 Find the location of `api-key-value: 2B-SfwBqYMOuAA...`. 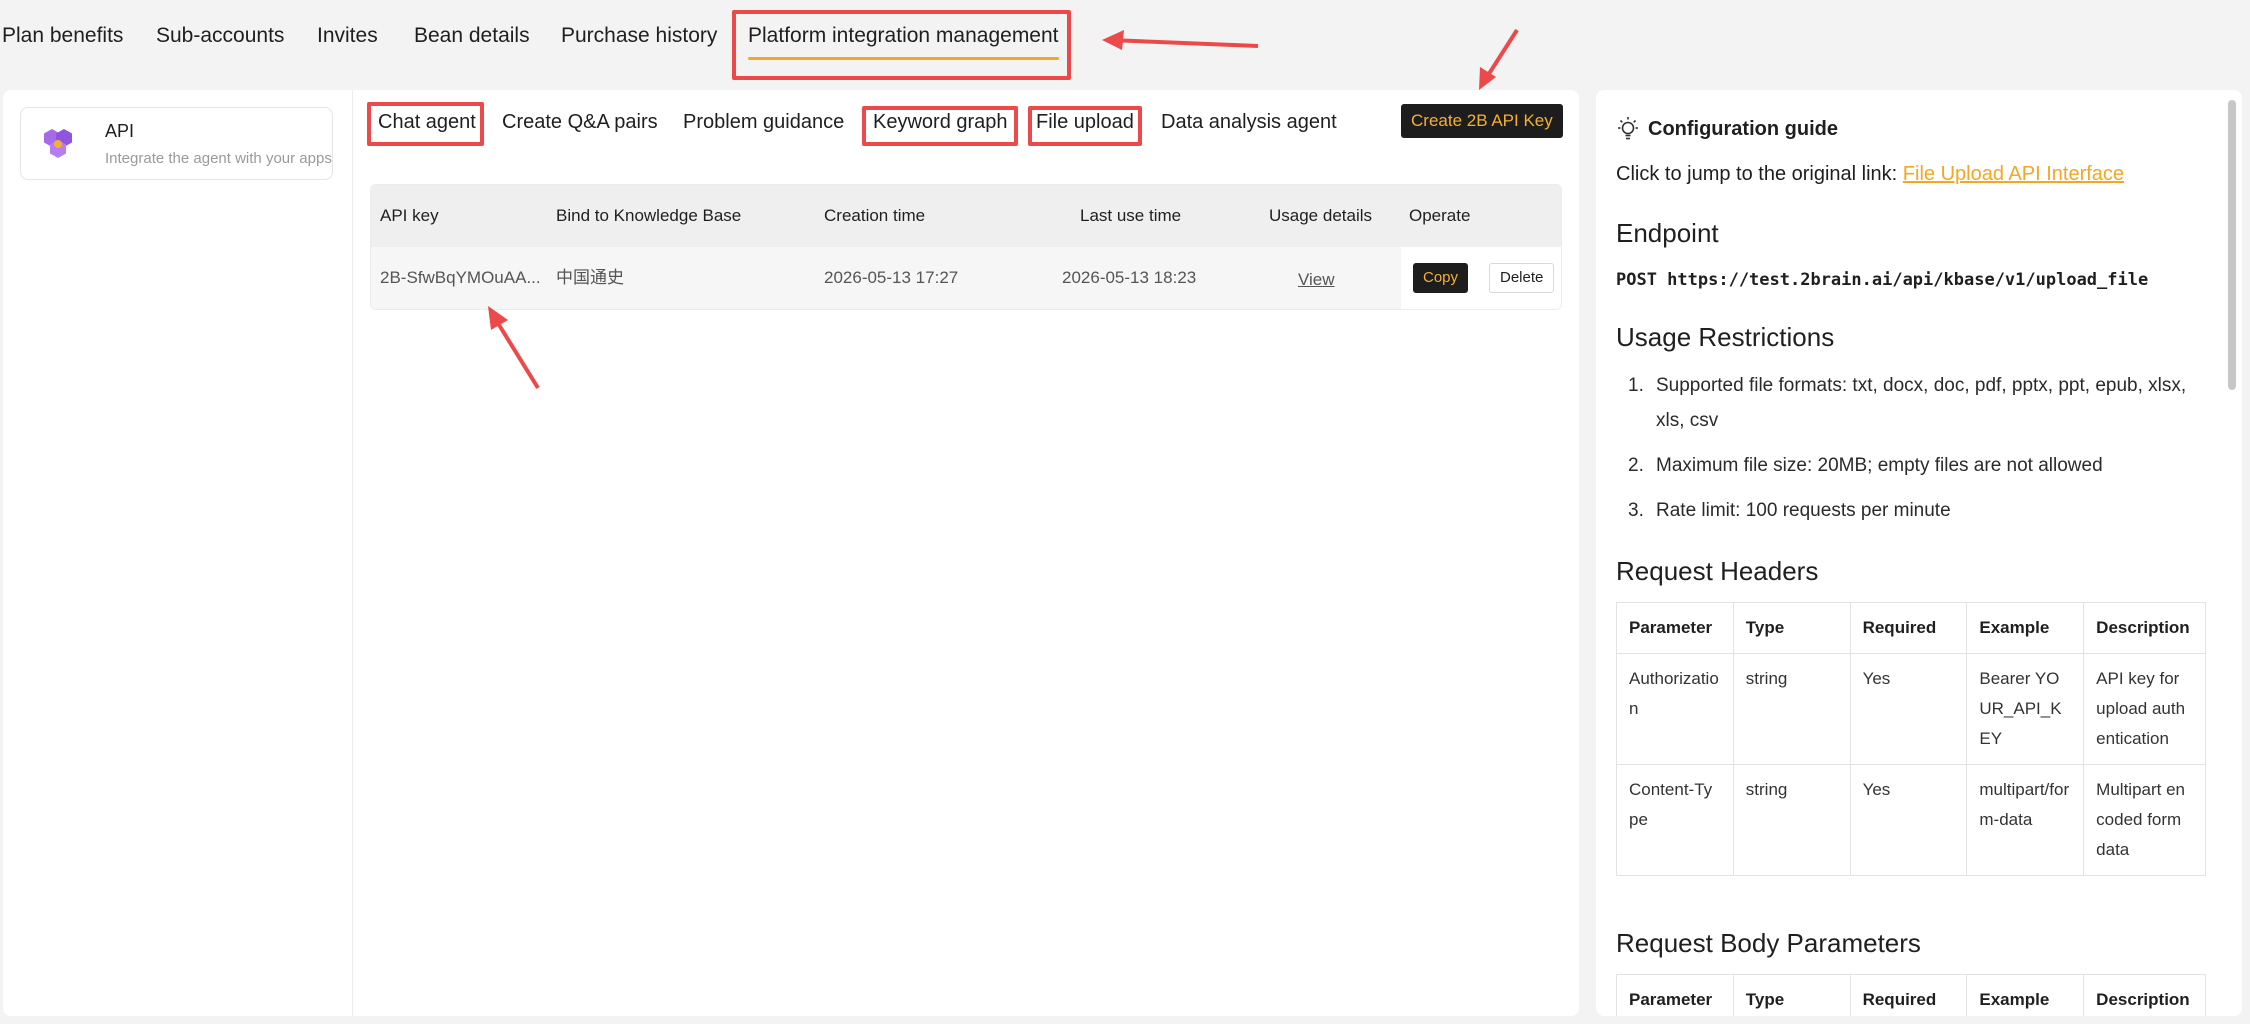

api-key-value: 2B-SfwBqYMOuAA... is located at coordinates (460, 277).